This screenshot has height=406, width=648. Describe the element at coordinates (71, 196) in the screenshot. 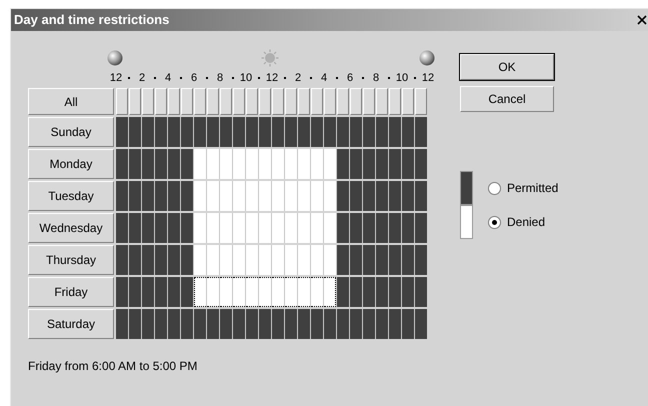

I see `day-button: Tuesday` at that location.